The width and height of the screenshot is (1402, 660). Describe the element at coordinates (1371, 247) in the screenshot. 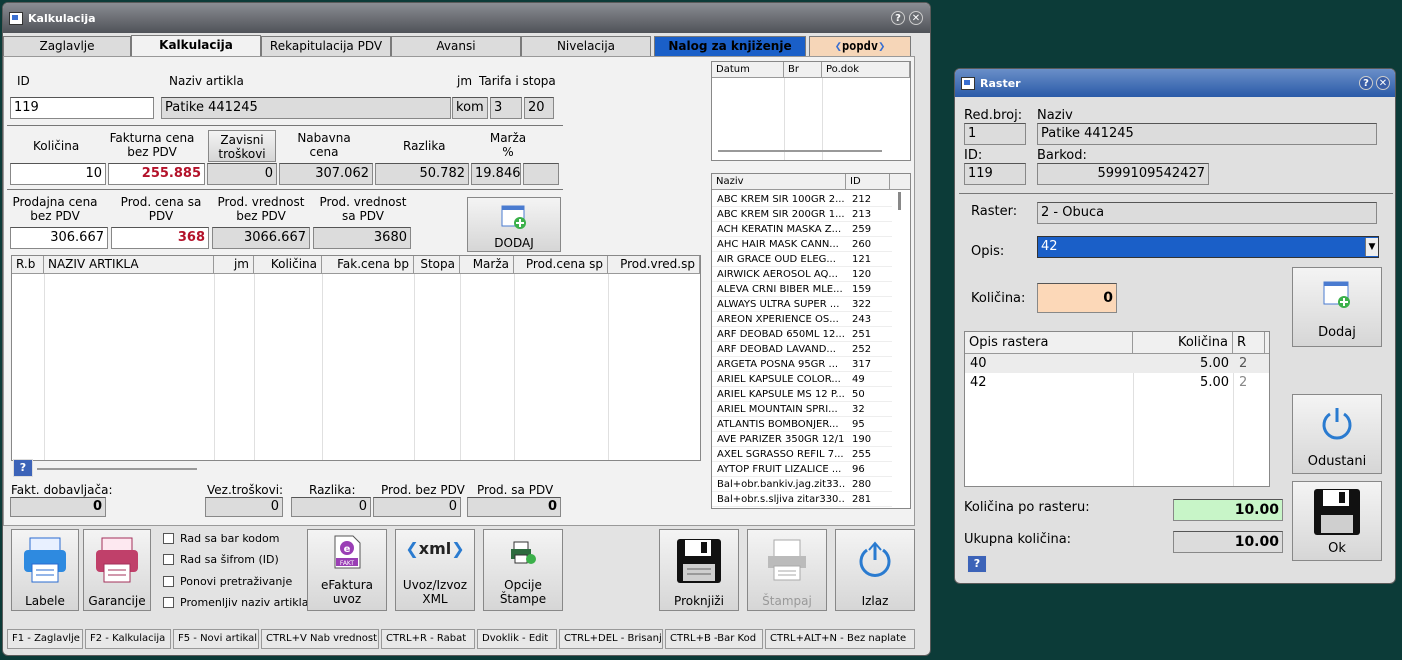

I see `chevron-down-icon: ▼` at that location.